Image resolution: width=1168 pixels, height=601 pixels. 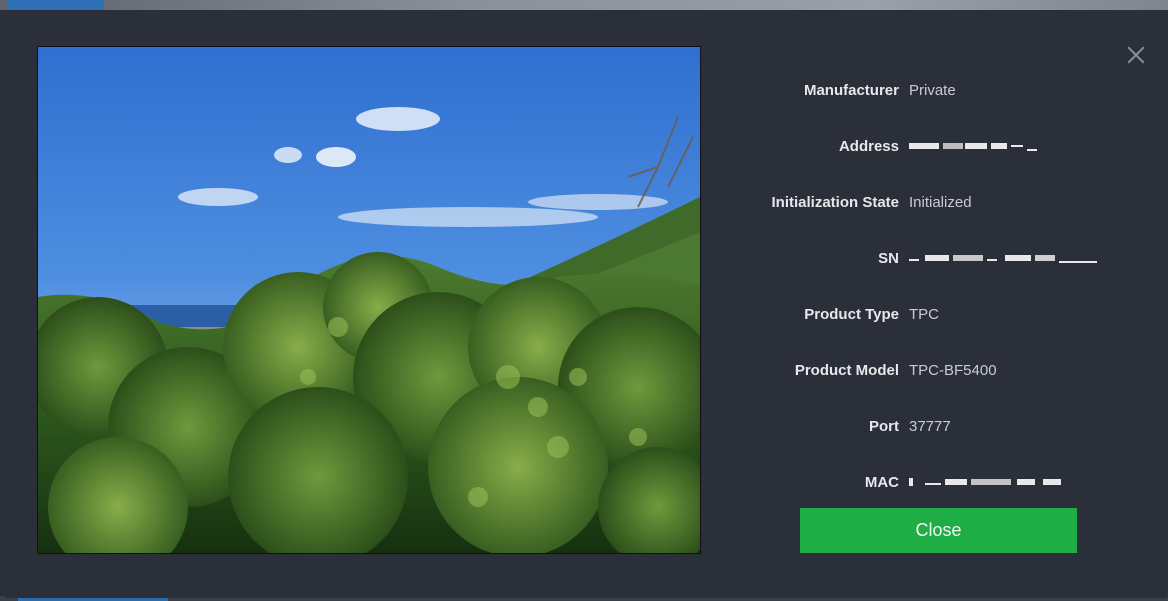 I want to click on field-label: SN, so click(x=888, y=258).